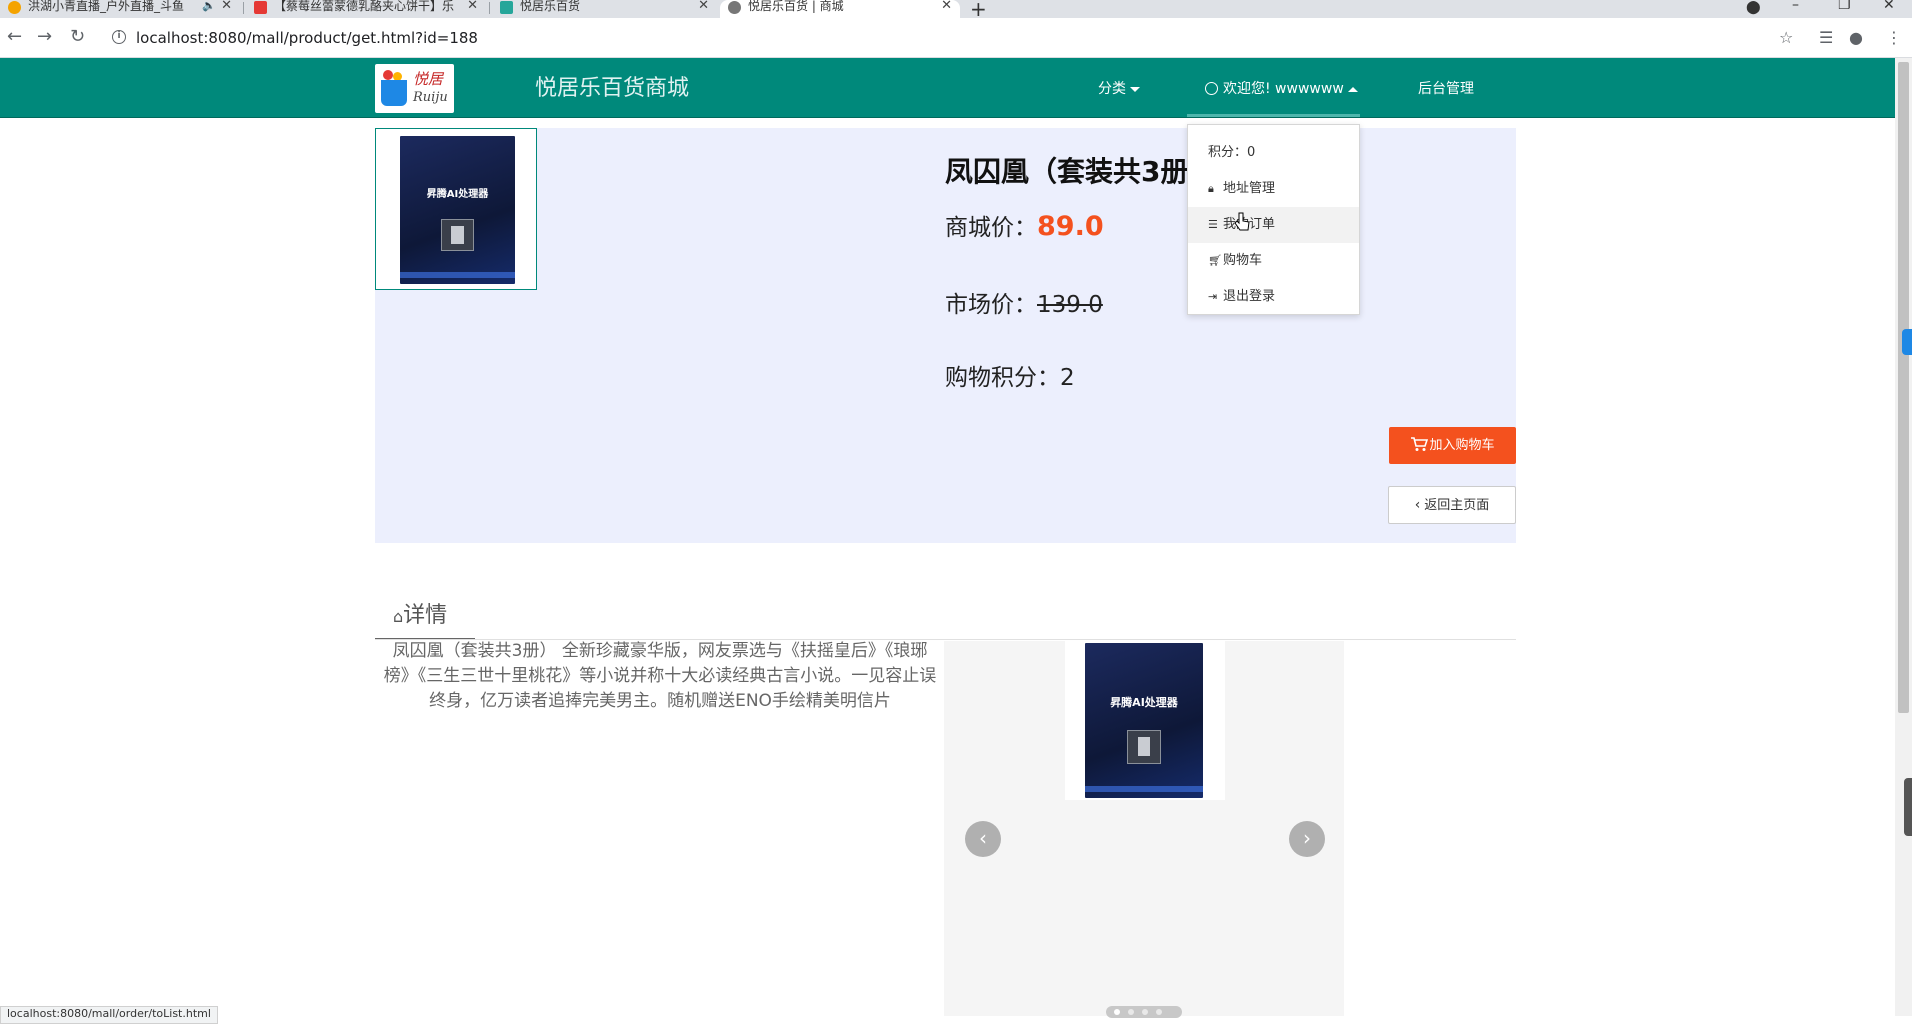 The width and height of the screenshot is (1912, 1024). I want to click on back-icon: ←, so click(14, 36).